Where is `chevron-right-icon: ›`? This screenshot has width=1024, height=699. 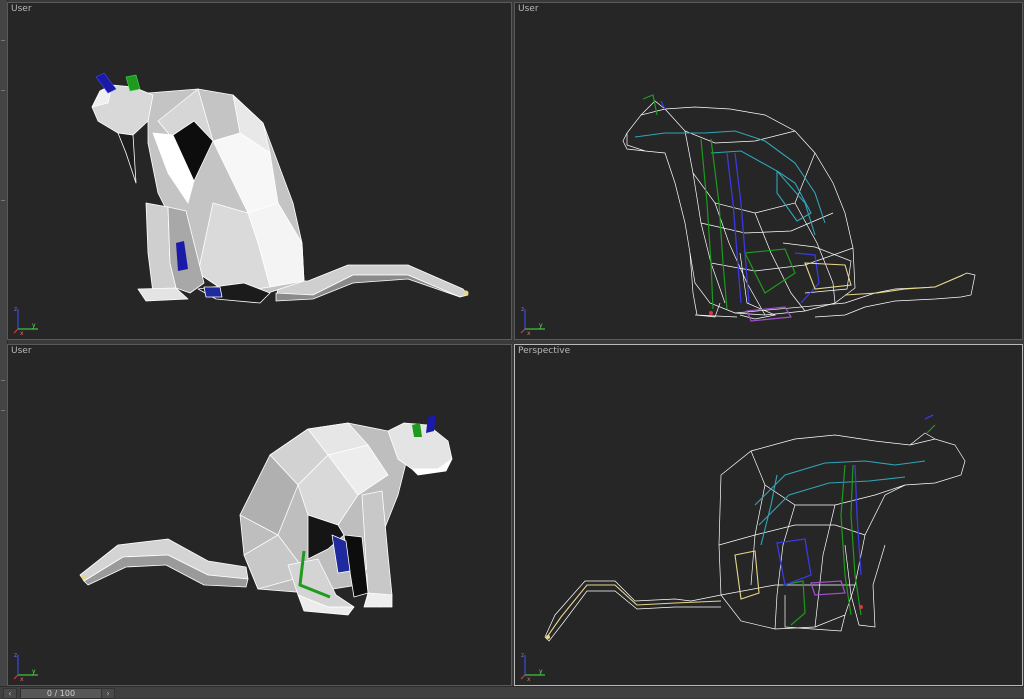 chevron-right-icon: › is located at coordinates (108, 693).